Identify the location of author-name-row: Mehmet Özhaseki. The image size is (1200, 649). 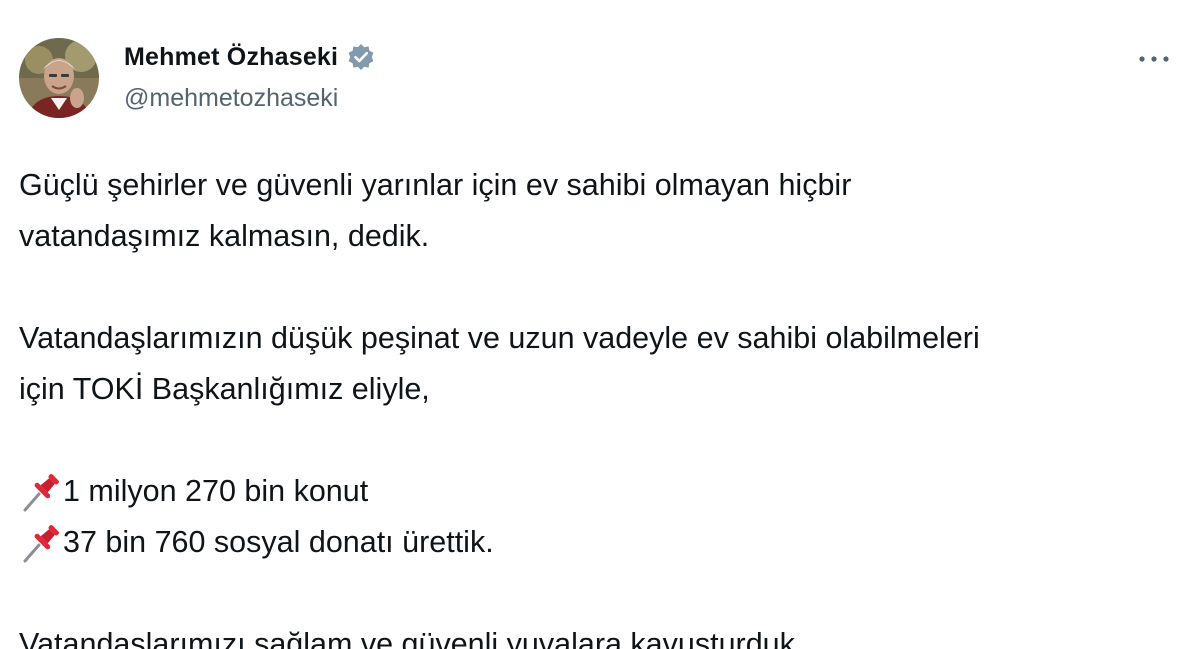
(250, 57).